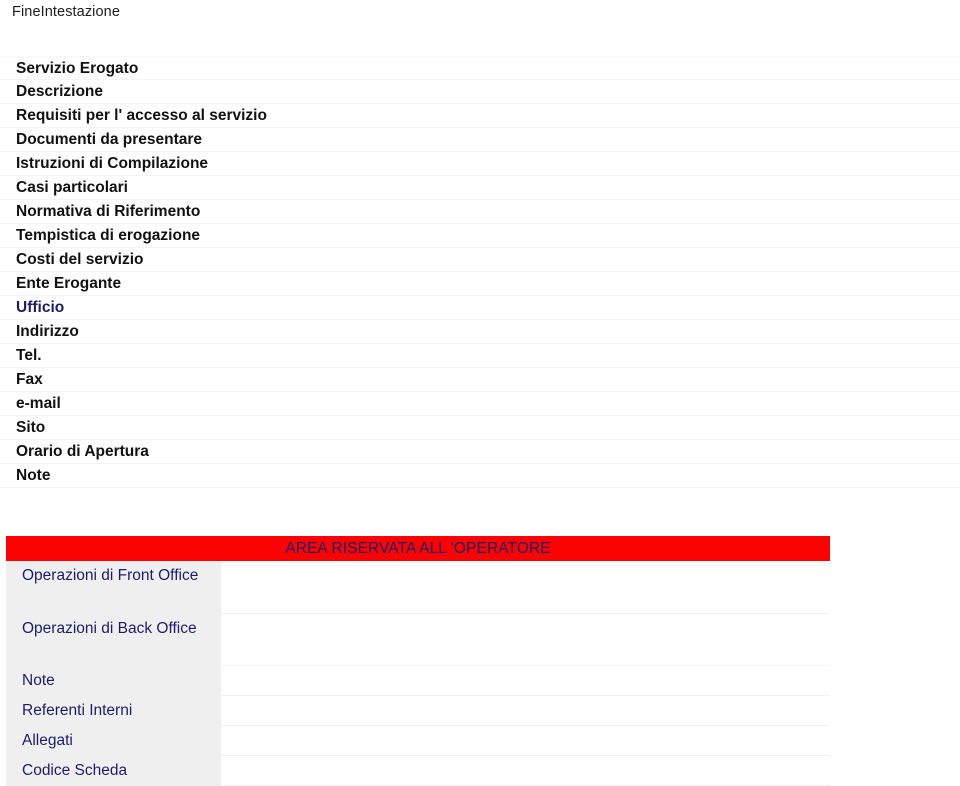 This screenshot has height=786, width=960. Describe the element at coordinates (29, 379) in the screenshot. I see `service-field-label: Fax` at that location.